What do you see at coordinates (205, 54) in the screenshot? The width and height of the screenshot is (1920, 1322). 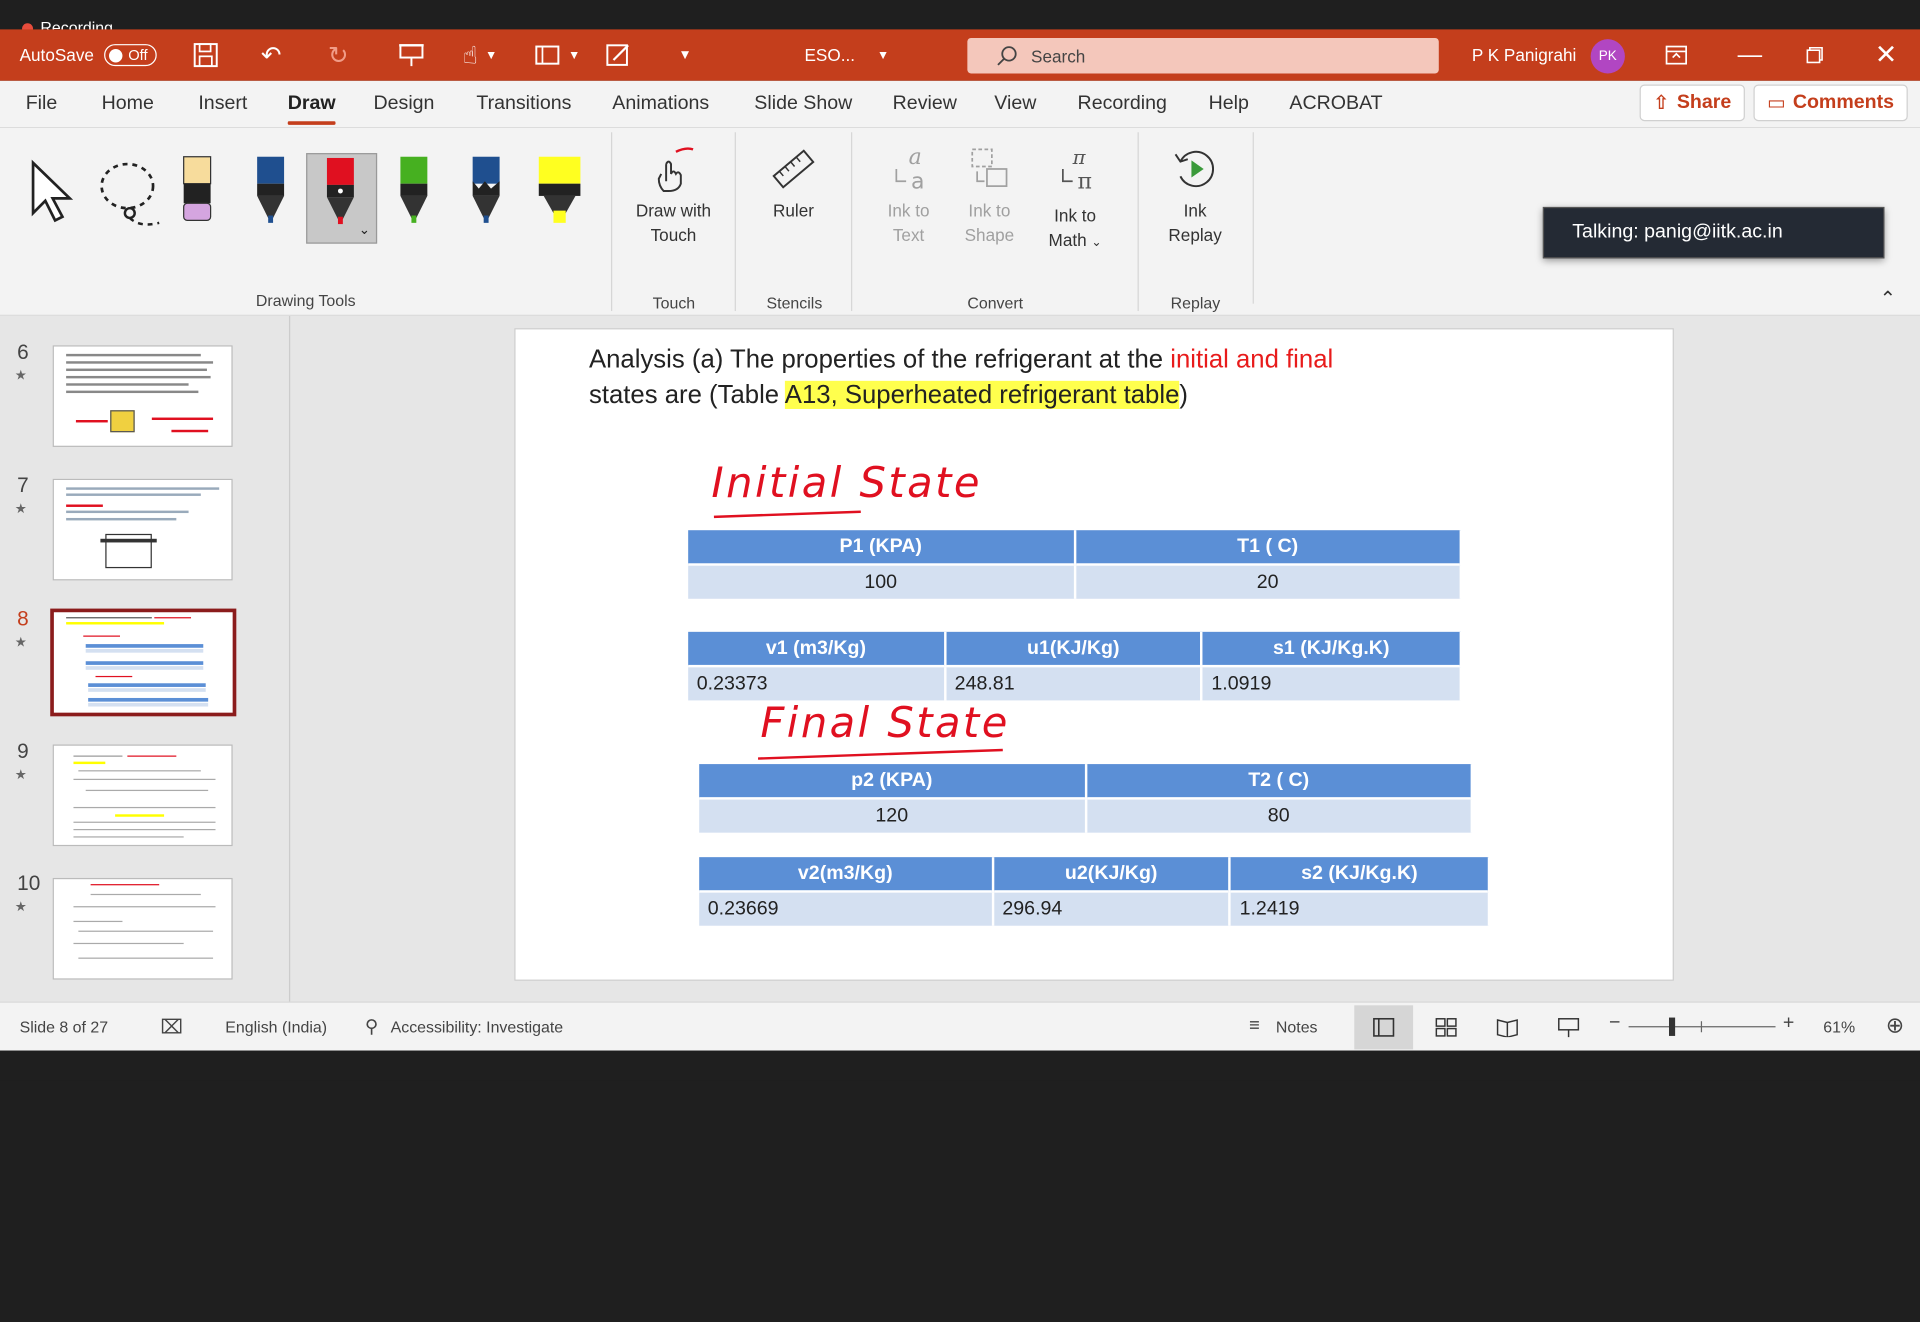 I see `save-button` at bounding box center [205, 54].